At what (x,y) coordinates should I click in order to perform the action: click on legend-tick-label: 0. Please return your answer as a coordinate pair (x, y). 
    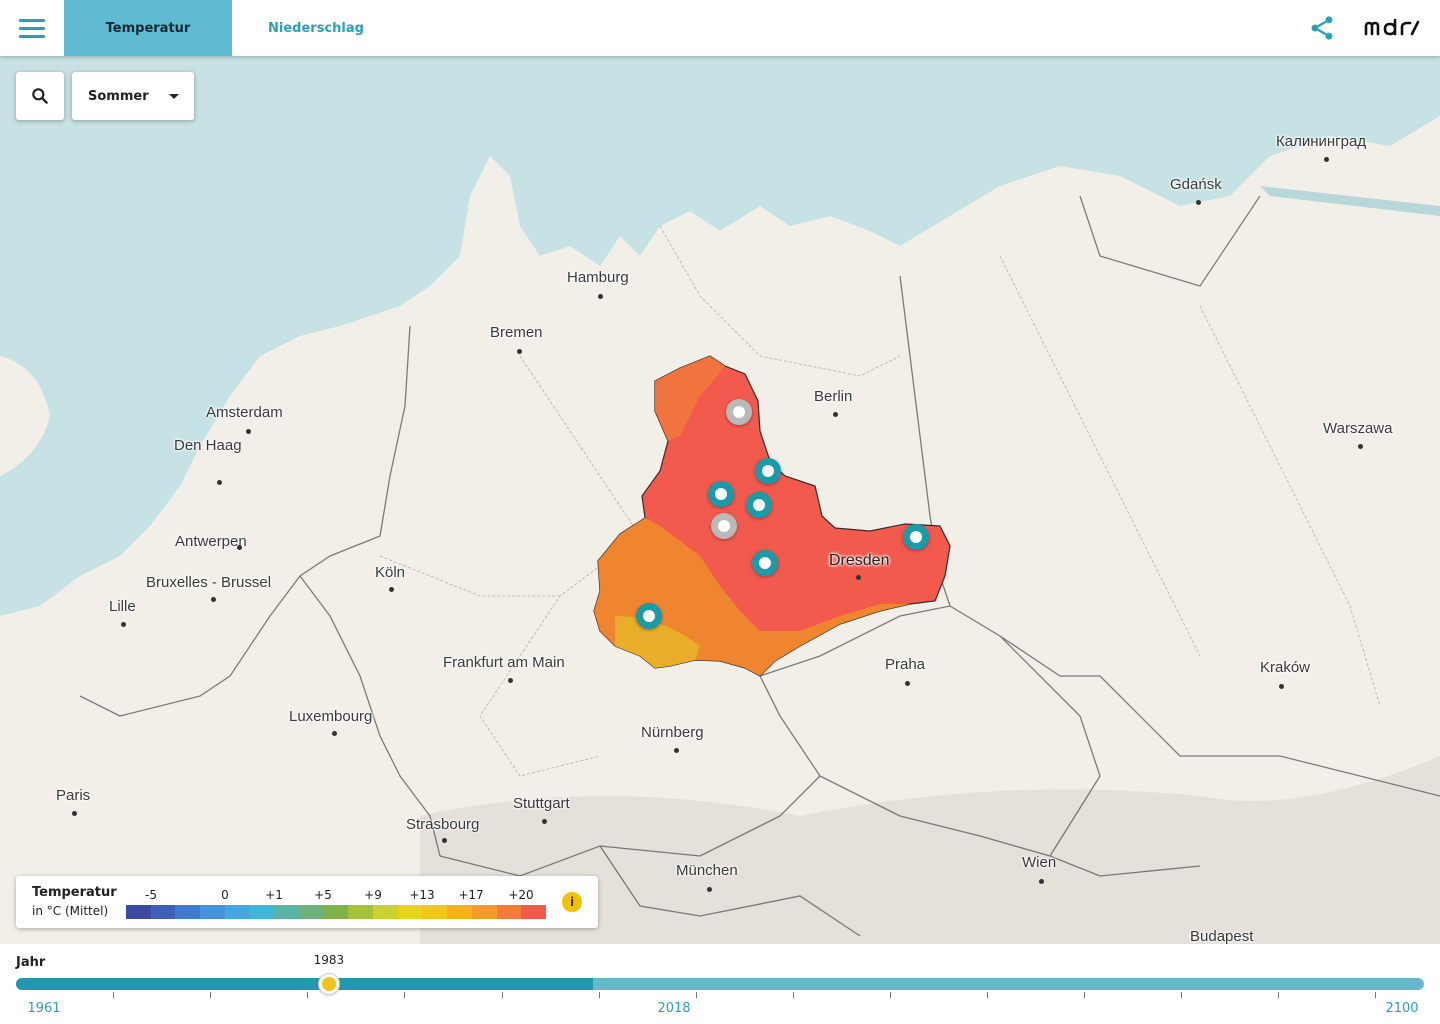
    Looking at the image, I should click on (225, 895).